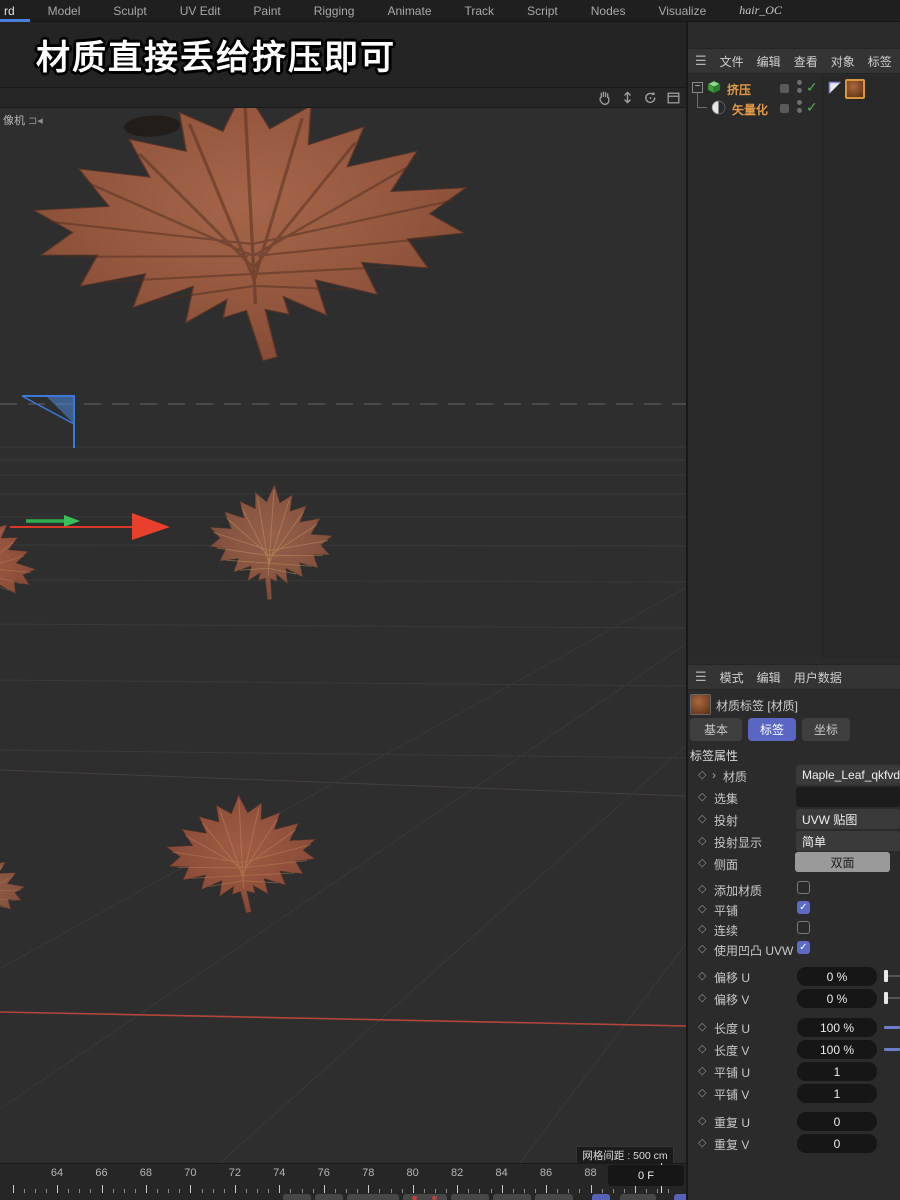 This screenshot has width=900, height=1200. What do you see at coordinates (714, 775) in the screenshot?
I see `expand-arrow-icon: ›` at bounding box center [714, 775].